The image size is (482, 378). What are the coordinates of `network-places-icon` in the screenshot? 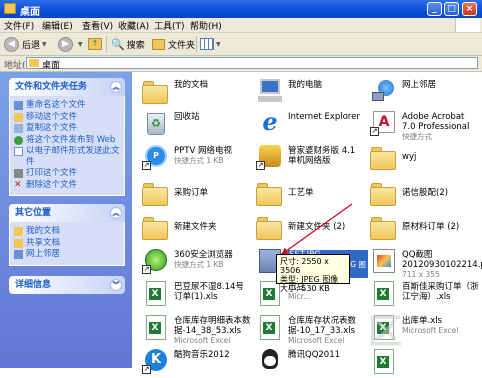 It's located at (18, 254).